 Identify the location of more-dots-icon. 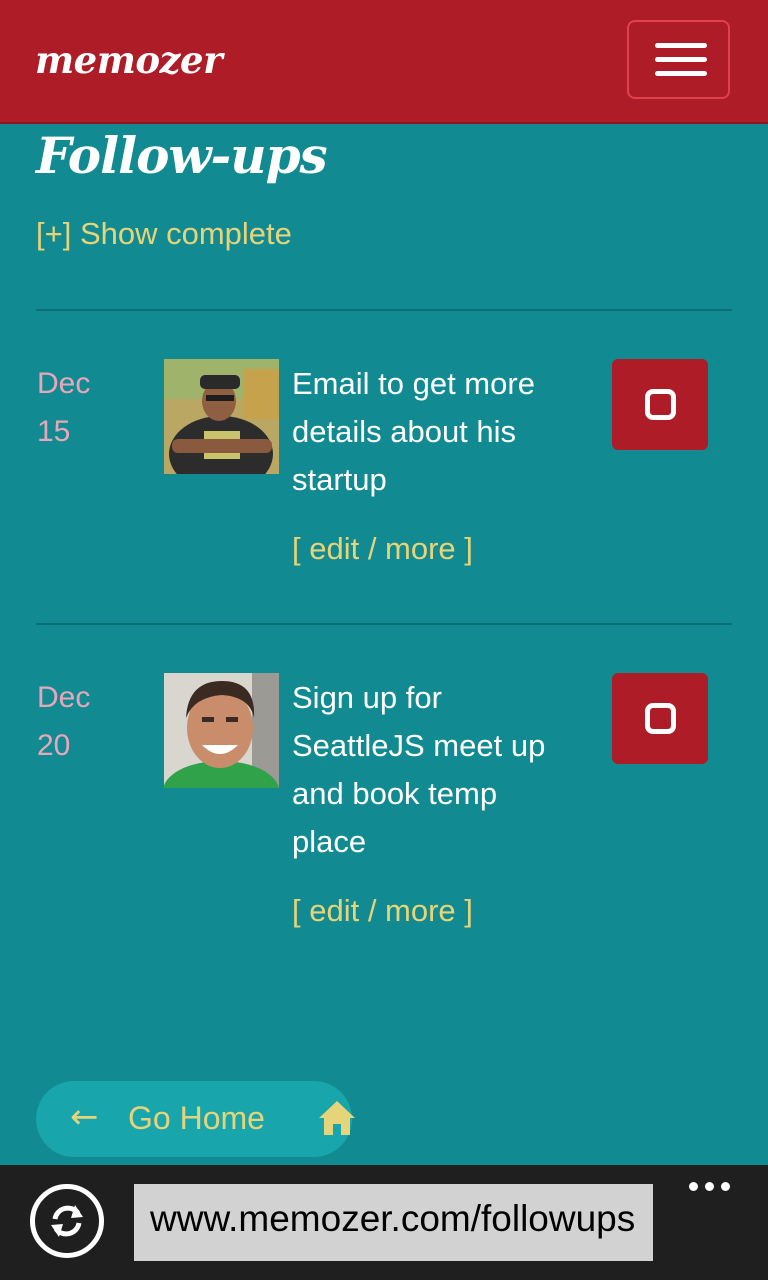
(711, 1186).